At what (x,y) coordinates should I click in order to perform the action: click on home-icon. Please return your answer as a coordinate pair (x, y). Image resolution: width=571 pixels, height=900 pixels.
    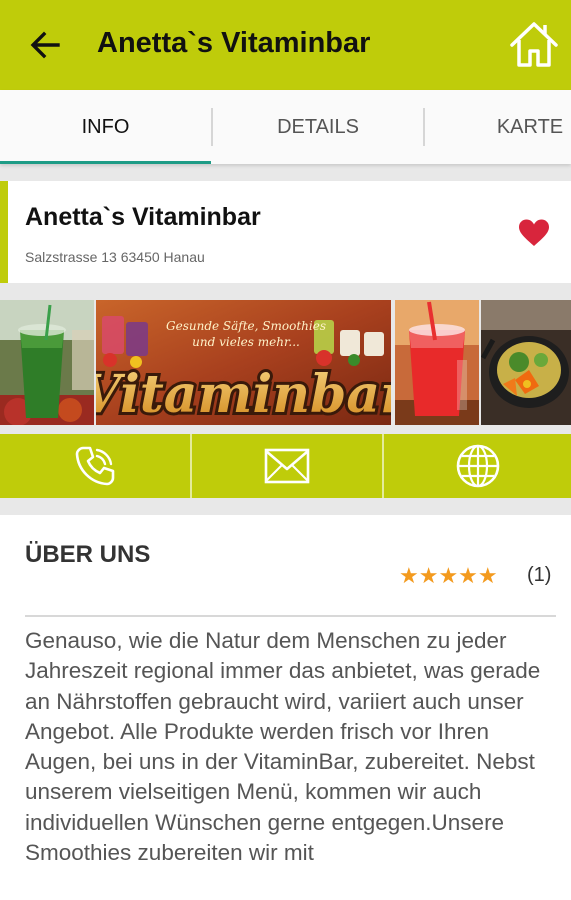
    Looking at the image, I should click on (534, 44).